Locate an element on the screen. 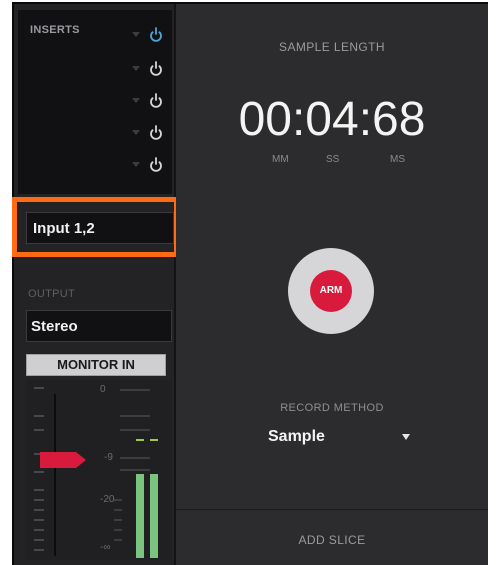 The image size is (499, 565). arm-button: ARM is located at coordinates (331, 291).